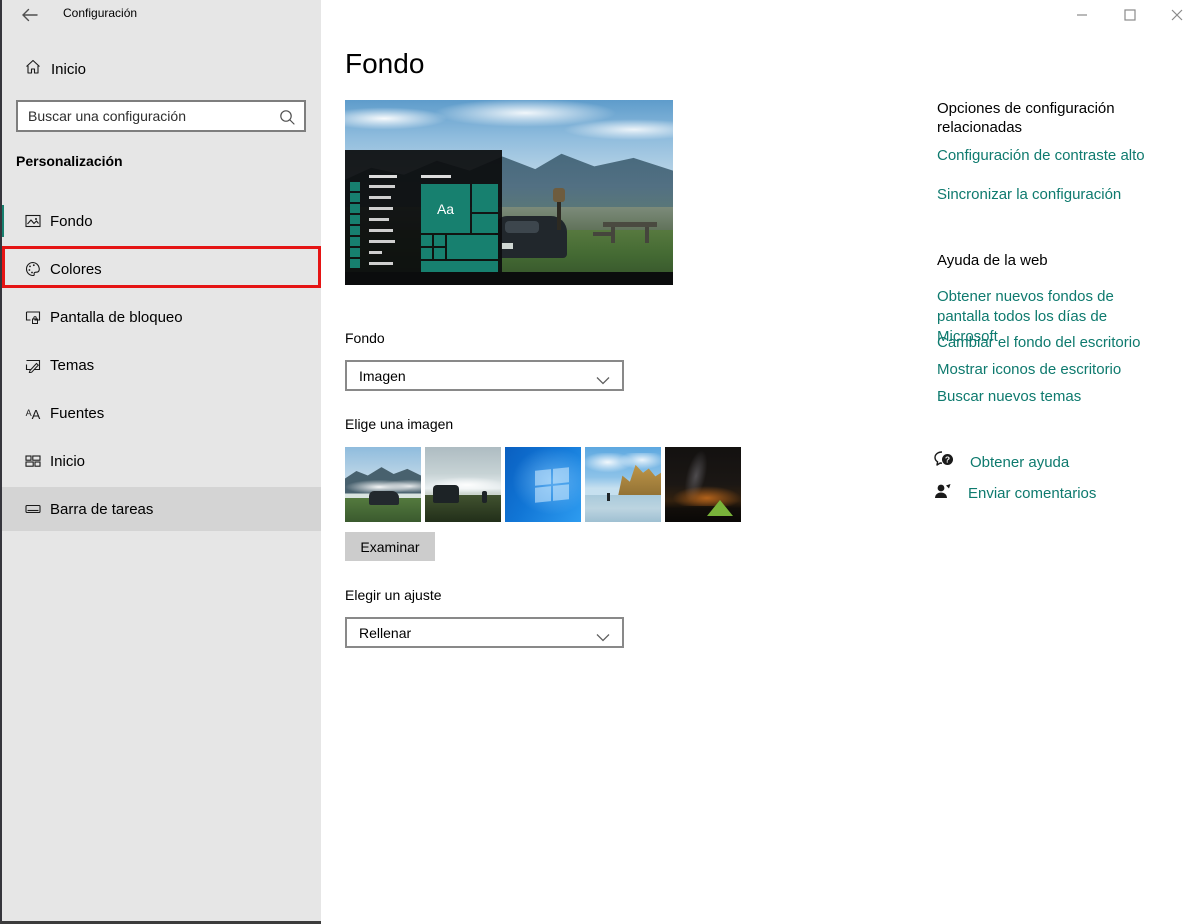  What do you see at coordinates (1026, 118) in the screenshot?
I see `related-settings-title: Opciones de configuración relacionadas` at bounding box center [1026, 118].